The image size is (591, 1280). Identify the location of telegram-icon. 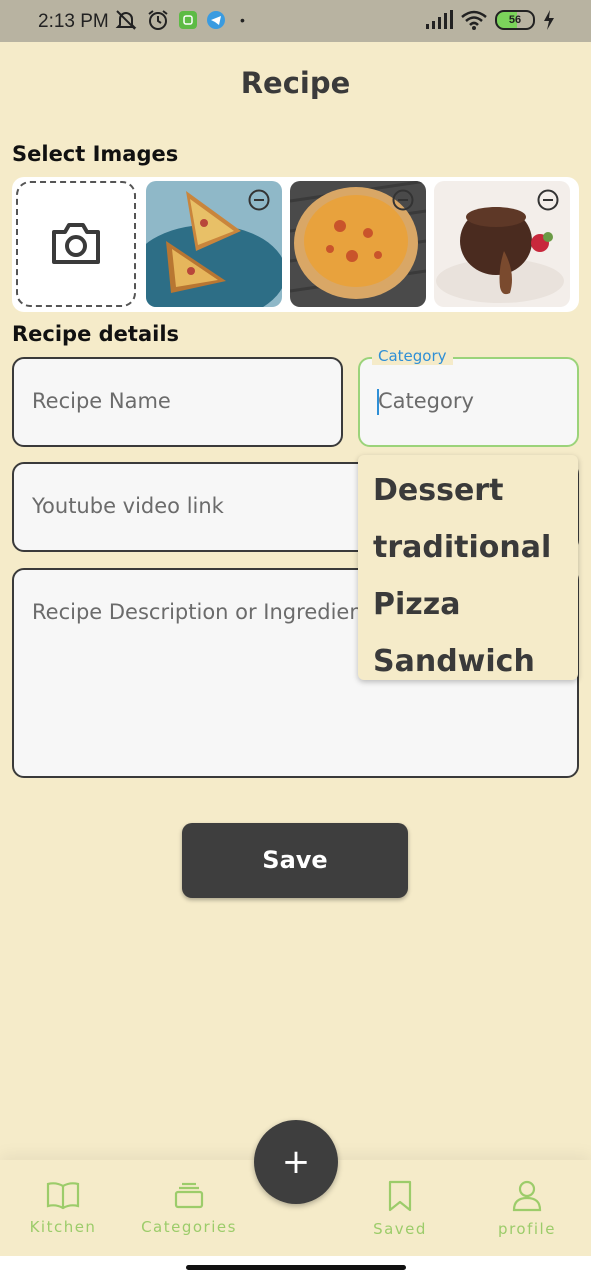
(216, 20).